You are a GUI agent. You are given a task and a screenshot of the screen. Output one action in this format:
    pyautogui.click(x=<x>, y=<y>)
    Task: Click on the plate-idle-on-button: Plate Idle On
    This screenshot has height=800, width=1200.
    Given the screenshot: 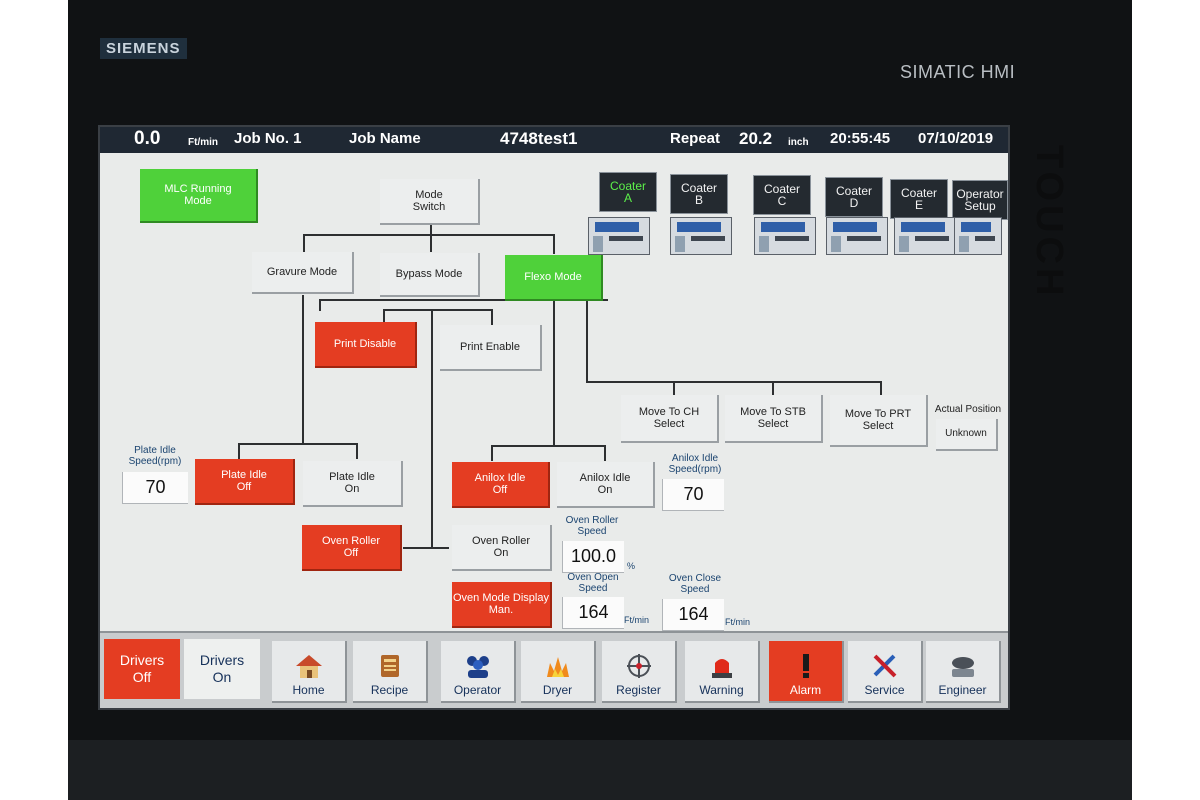 What is the action you would take?
    pyautogui.click(x=353, y=484)
    